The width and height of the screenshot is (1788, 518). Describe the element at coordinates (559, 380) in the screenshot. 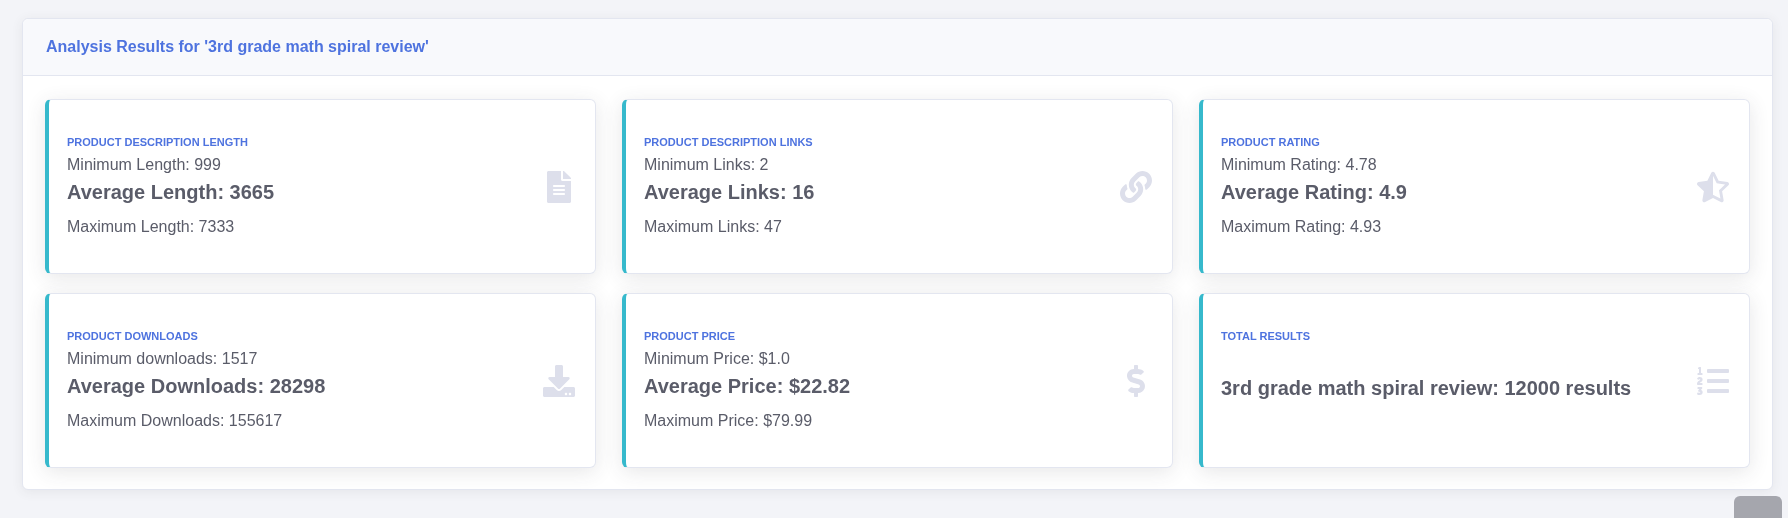

I see `download-icon` at that location.